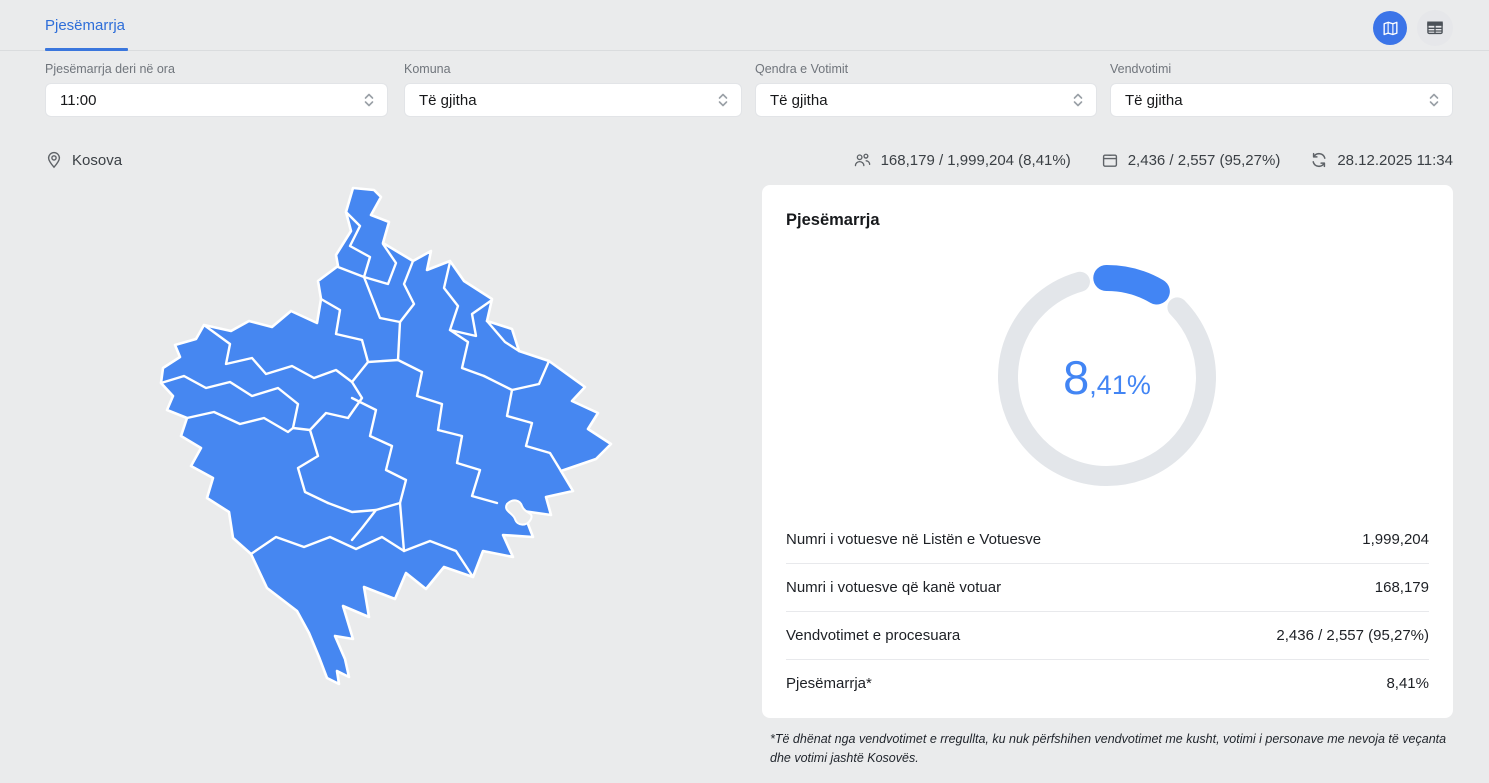 The height and width of the screenshot is (783, 1489). Describe the element at coordinates (1076, 377) in the screenshot. I see `percent-integer: 8` at that location.